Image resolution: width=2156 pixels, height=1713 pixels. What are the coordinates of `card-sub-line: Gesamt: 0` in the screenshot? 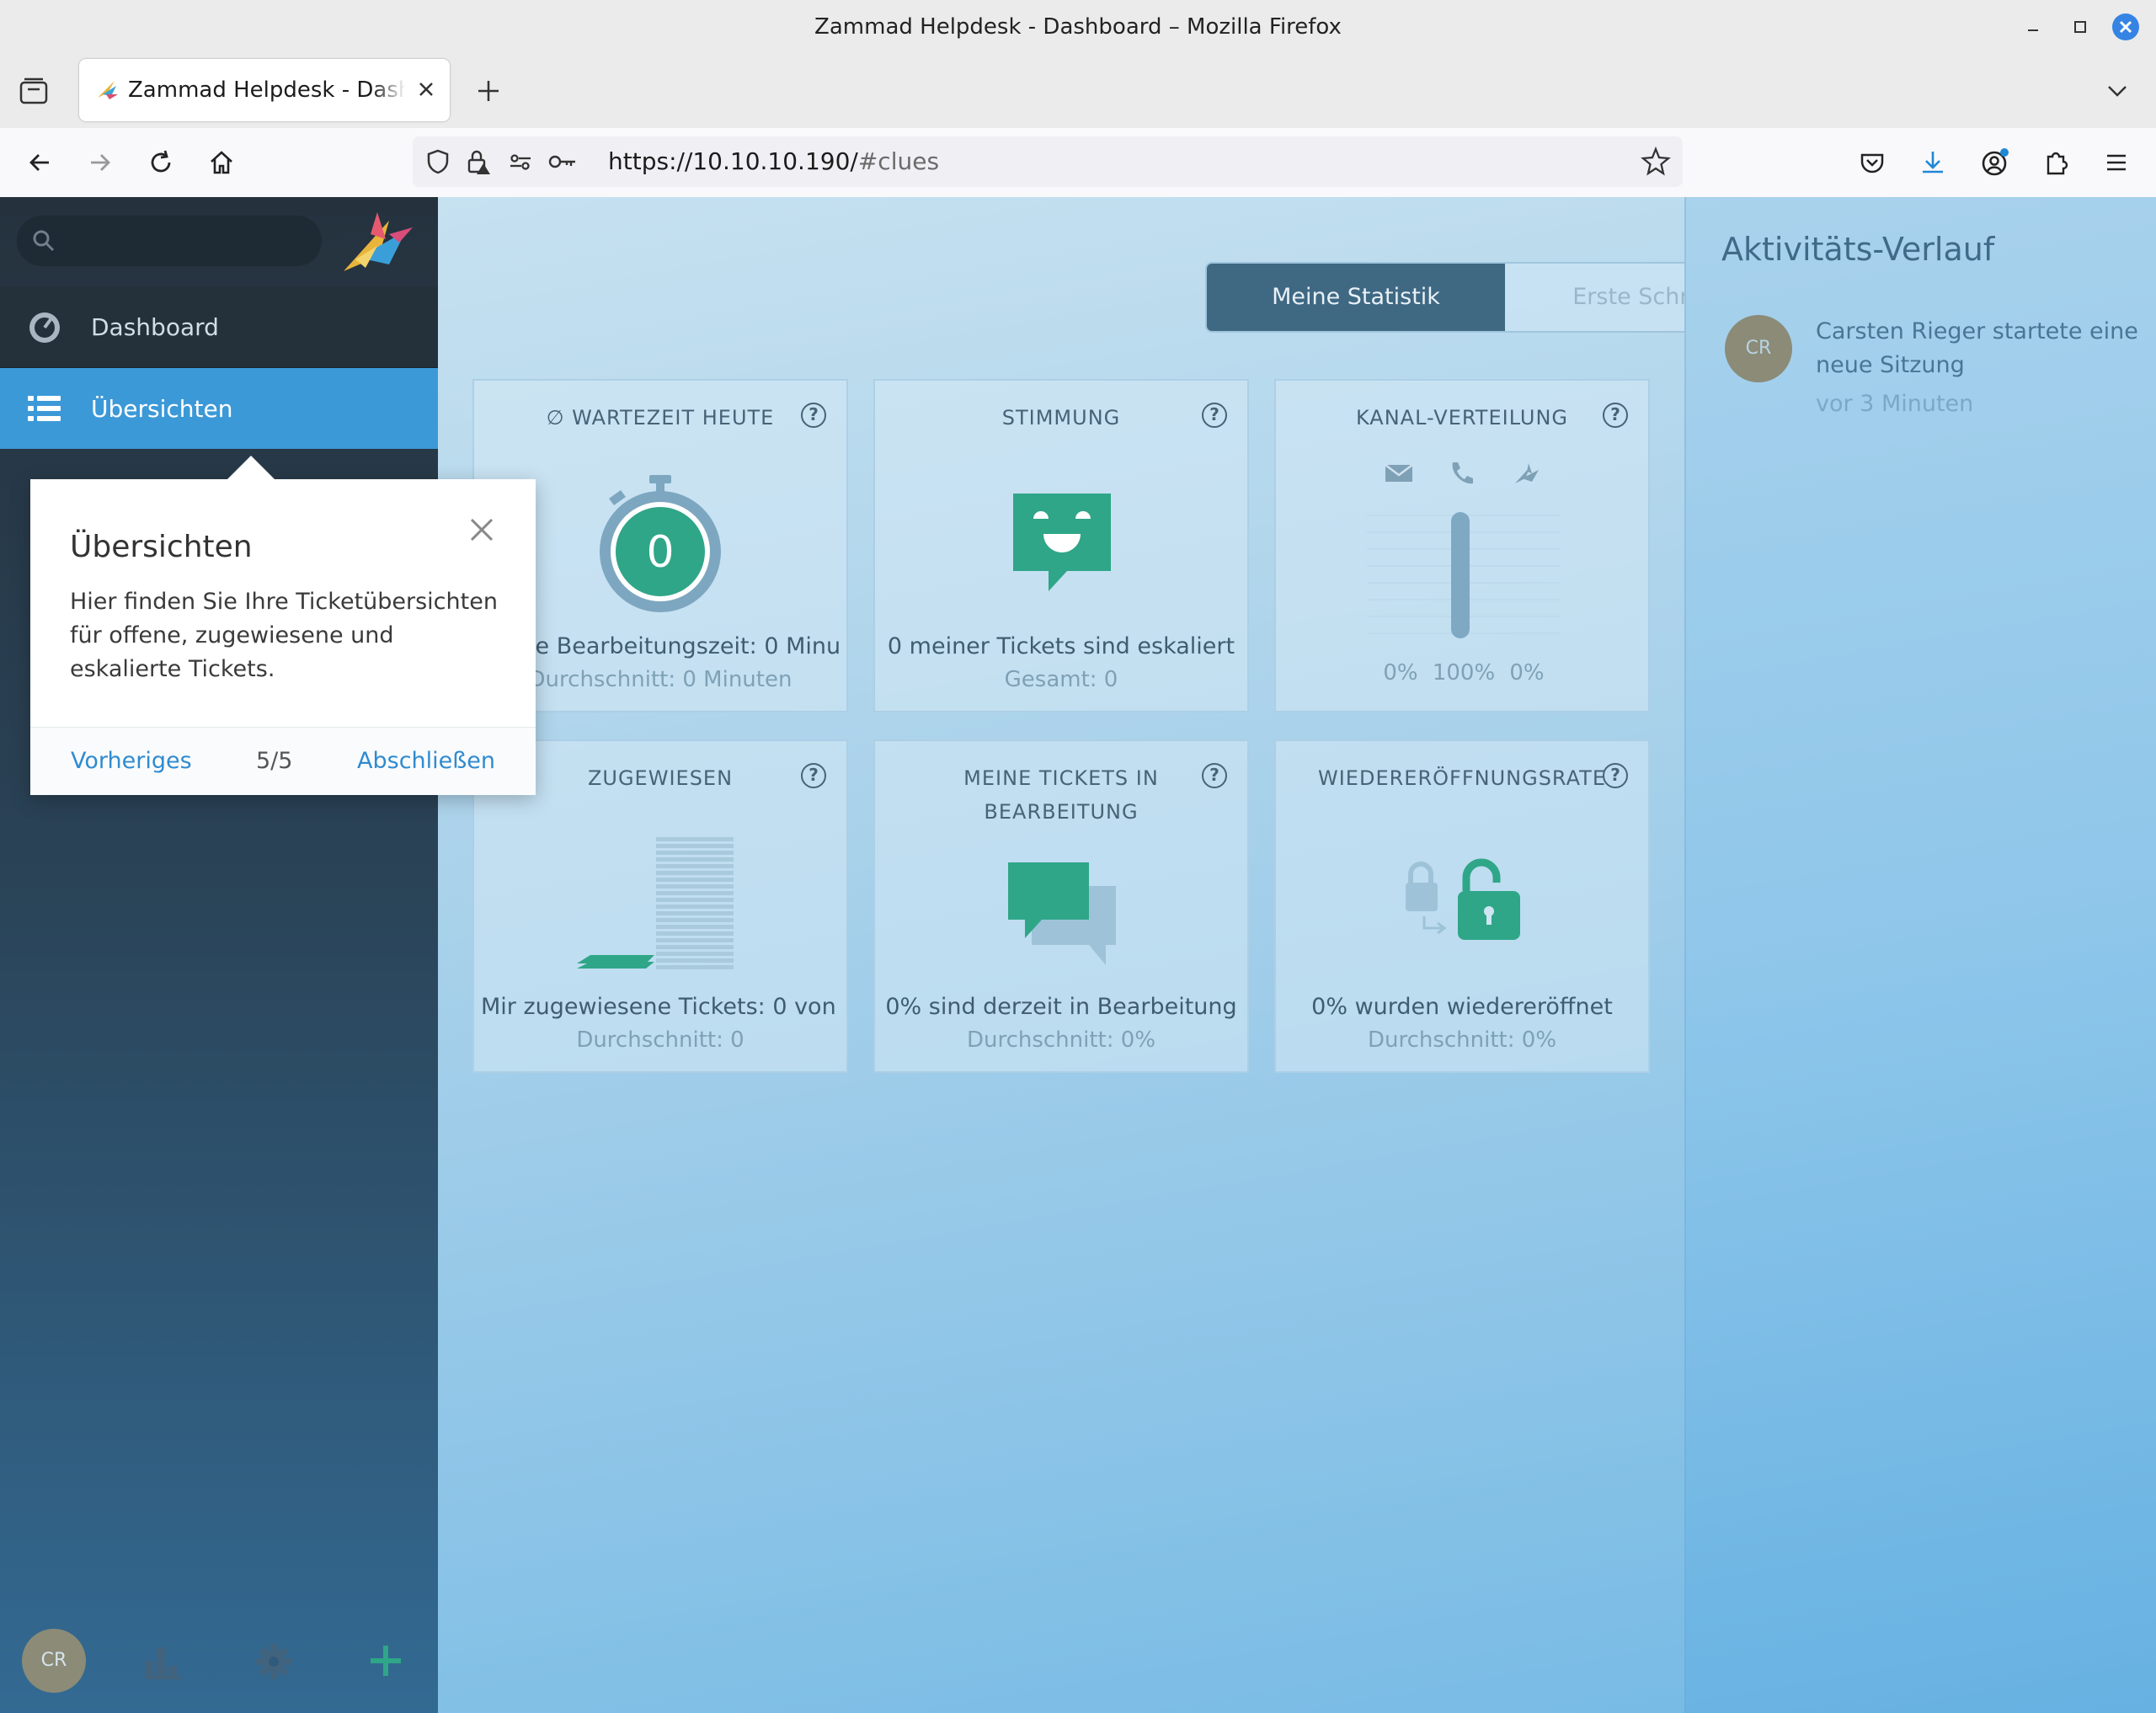 It's located at (1061, 680).